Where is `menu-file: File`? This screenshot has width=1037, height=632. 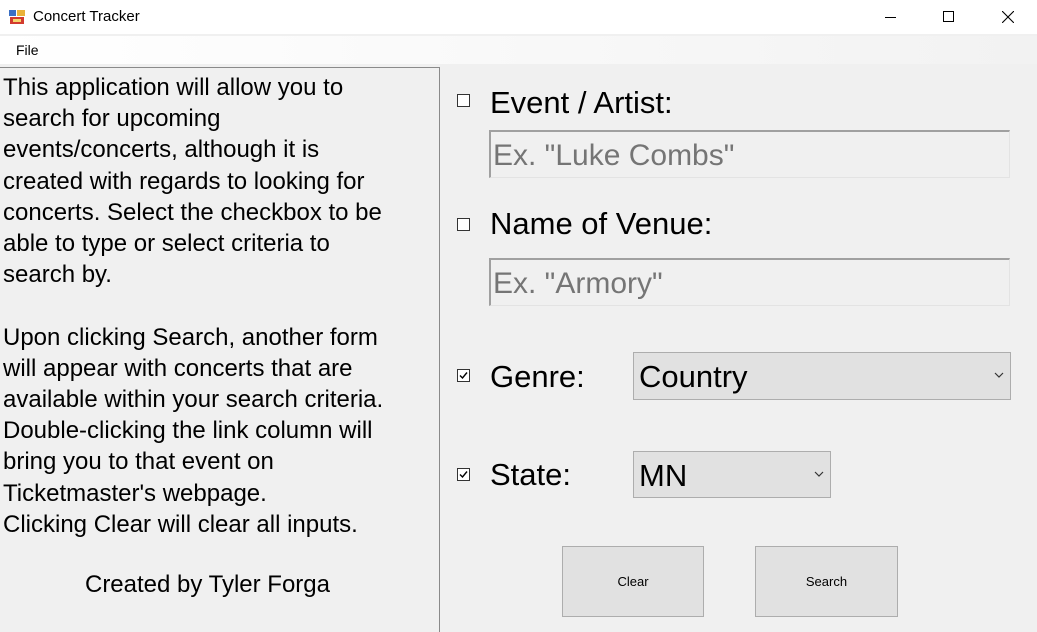 menu-file: File is located at coordinates (27, 50).